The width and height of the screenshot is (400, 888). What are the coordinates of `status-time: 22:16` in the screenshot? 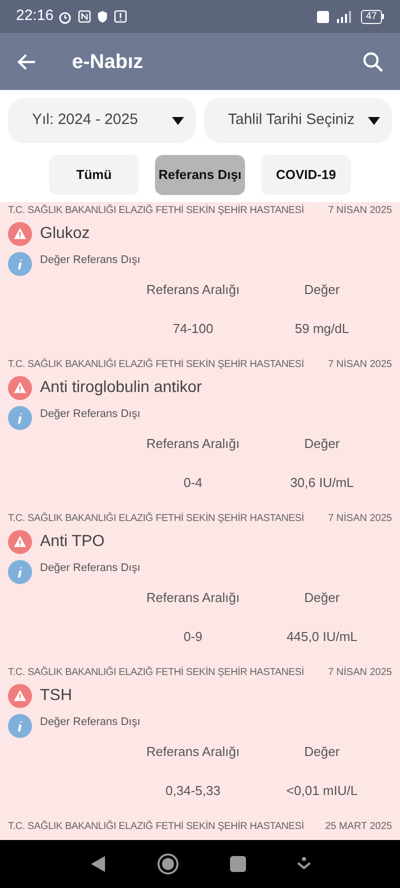 It's located at (35, 16).